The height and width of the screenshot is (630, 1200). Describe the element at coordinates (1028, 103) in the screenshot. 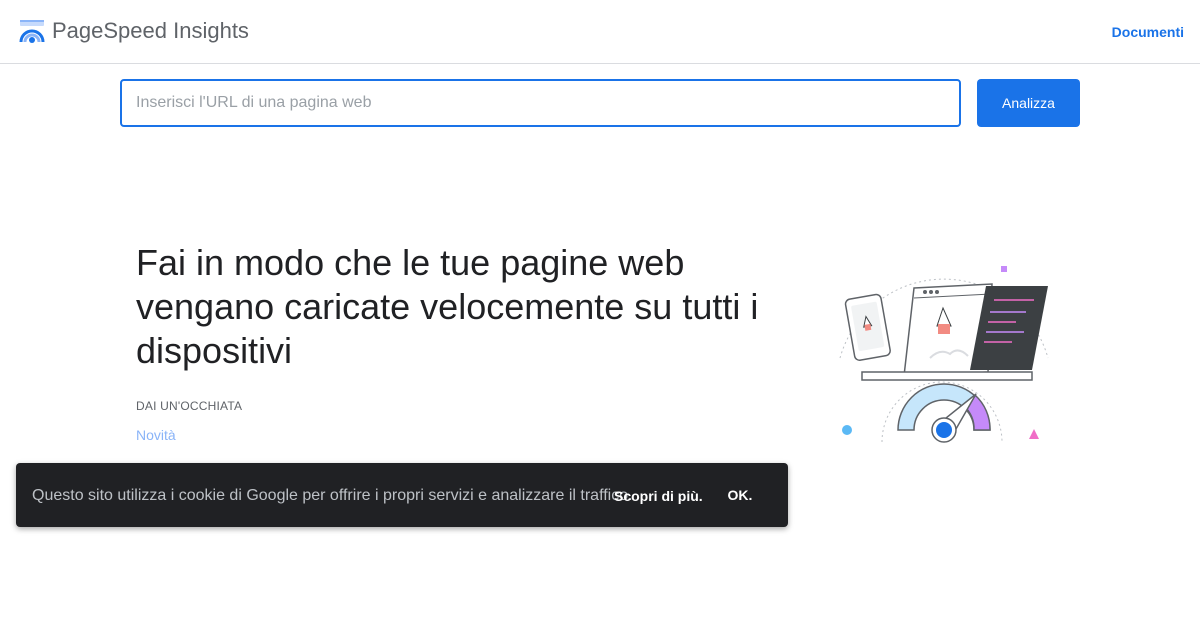

I see `analyze-button: Analizza` at that location.